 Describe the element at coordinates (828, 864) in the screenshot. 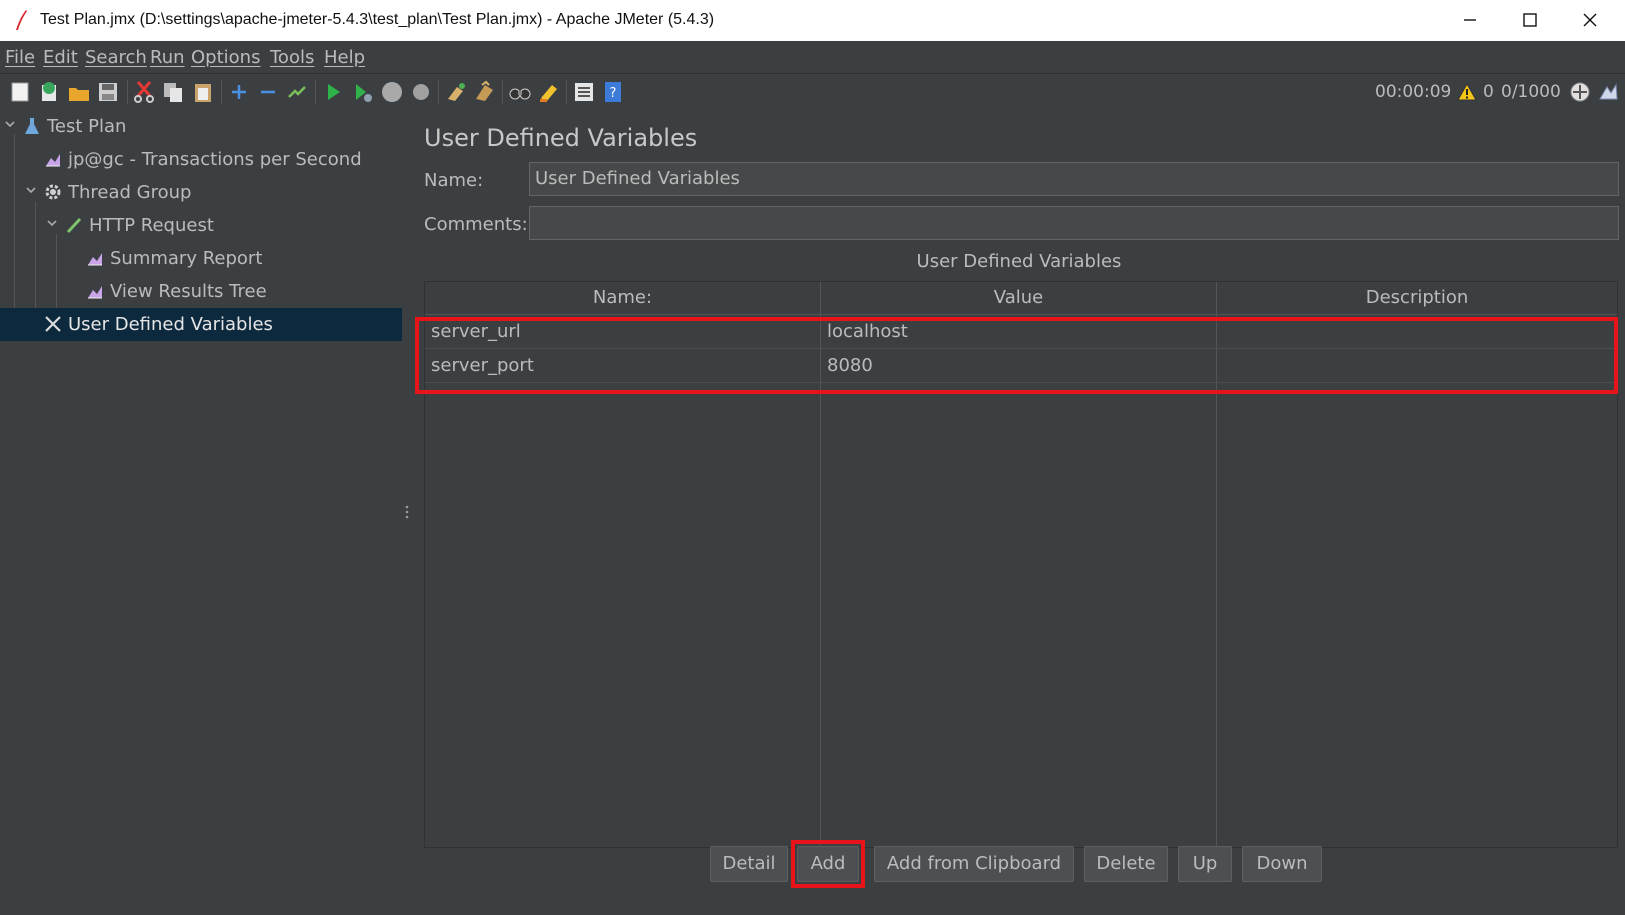

I see `highlight-box-add` at that location.